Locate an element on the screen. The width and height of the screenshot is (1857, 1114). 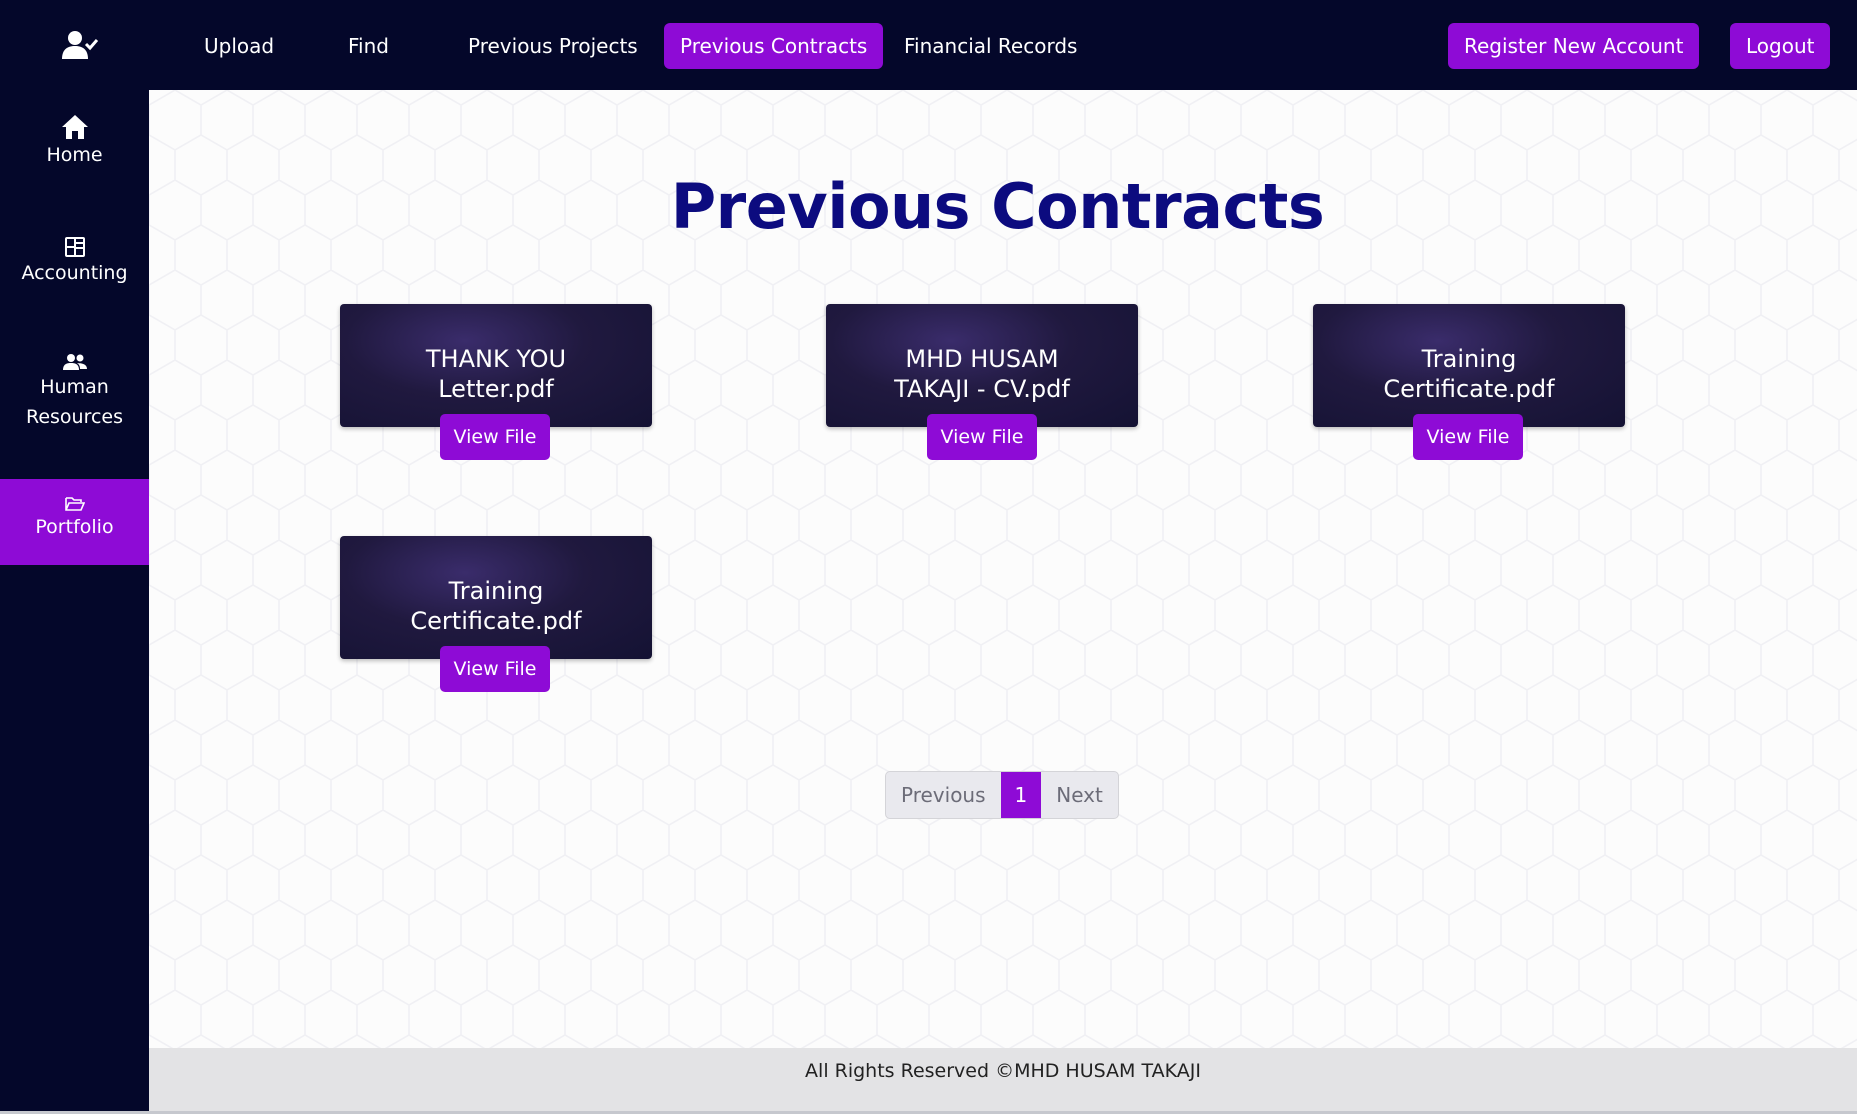
file-card: MHD HUSAM TAKAJI - CV.pdf is located at coordinates (982, 365).